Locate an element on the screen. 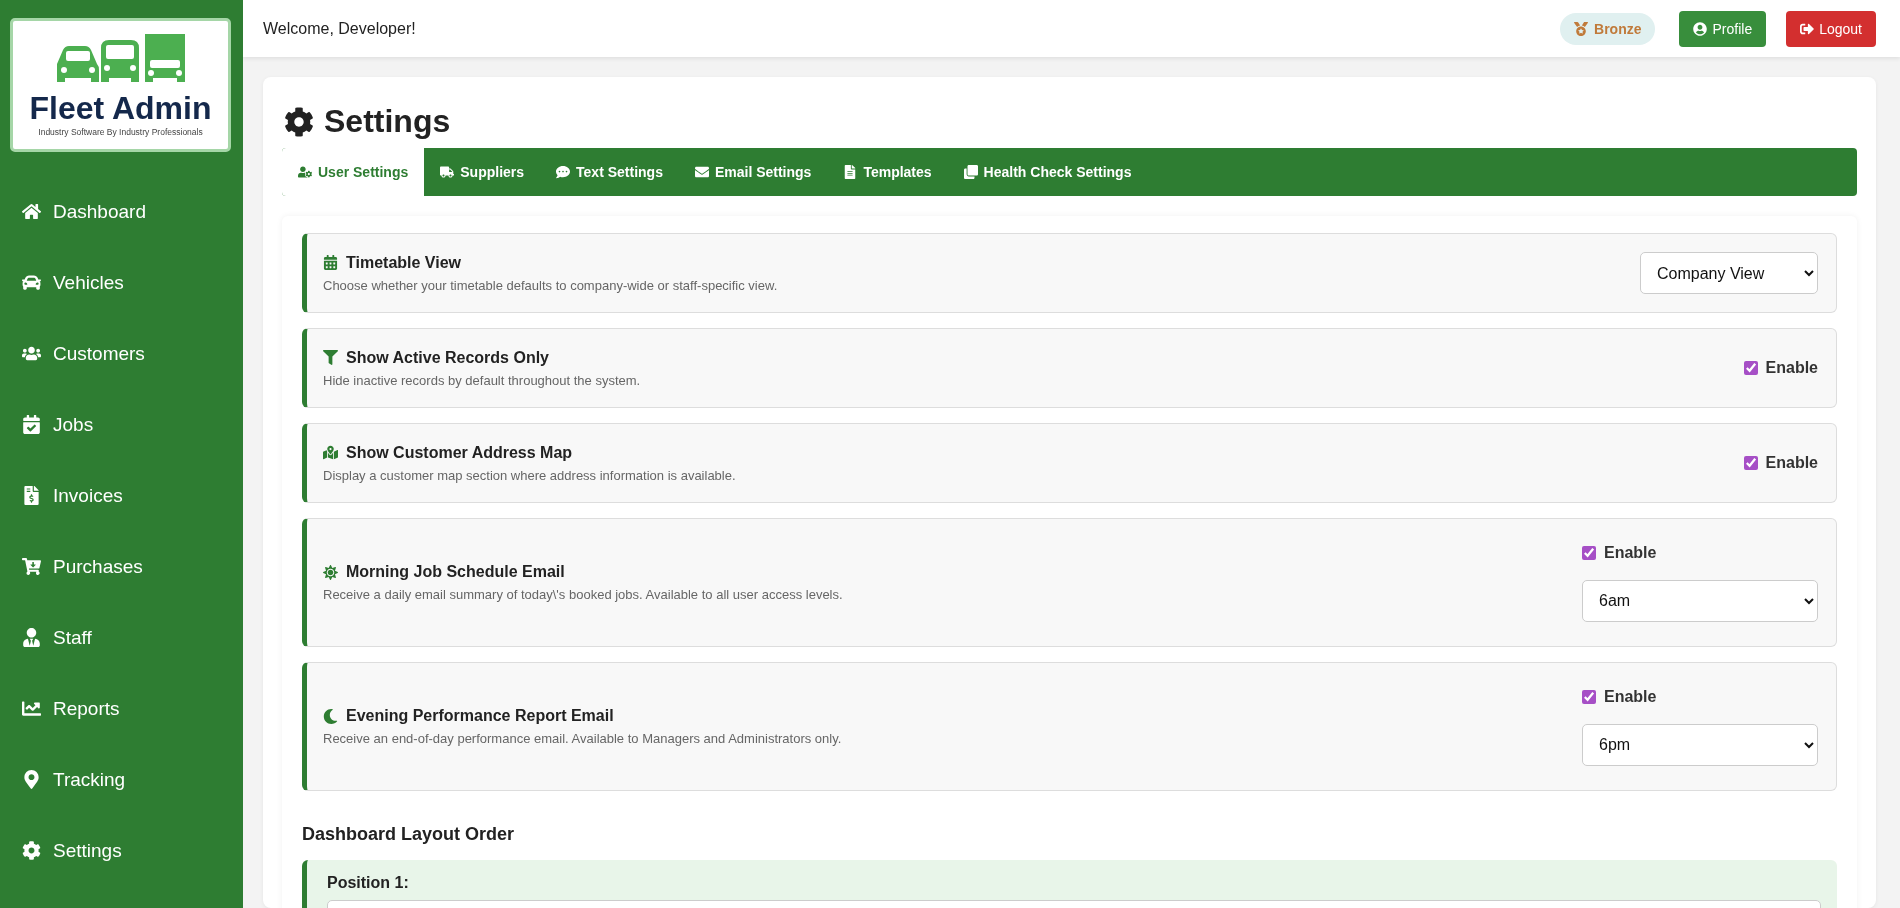 The image size is (1900, 908). car-icon is located at coordinates (31, 282).